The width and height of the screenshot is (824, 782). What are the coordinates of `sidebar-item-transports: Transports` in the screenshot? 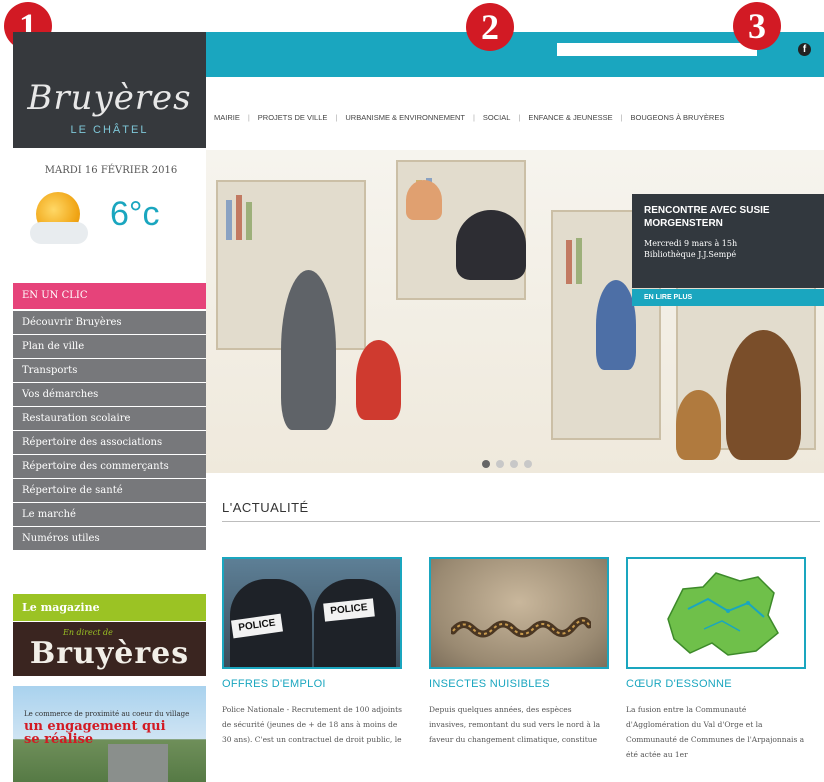 It's located at (109, 370).